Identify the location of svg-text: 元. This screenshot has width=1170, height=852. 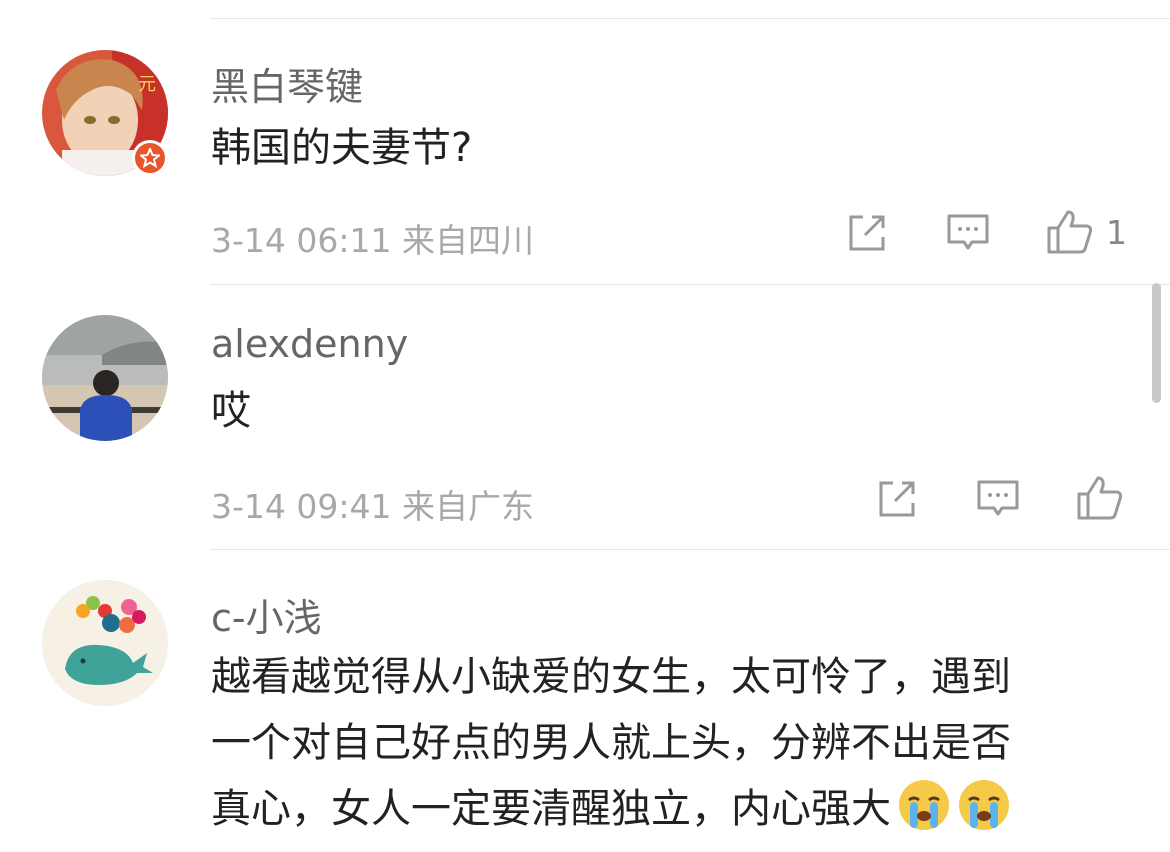
(147, 84).